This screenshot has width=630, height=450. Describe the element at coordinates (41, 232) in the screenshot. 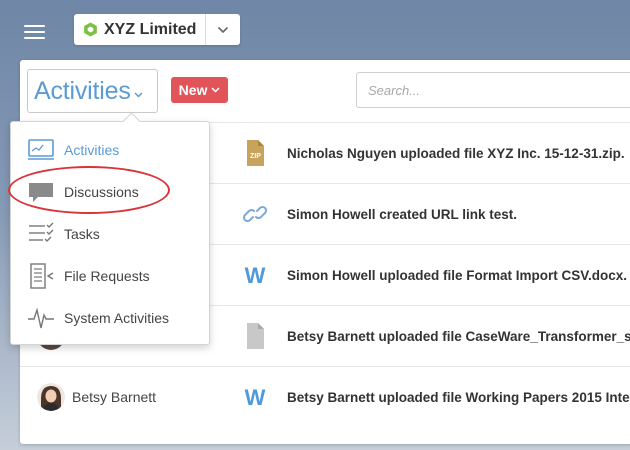

I see `checklist-icon` at that location.